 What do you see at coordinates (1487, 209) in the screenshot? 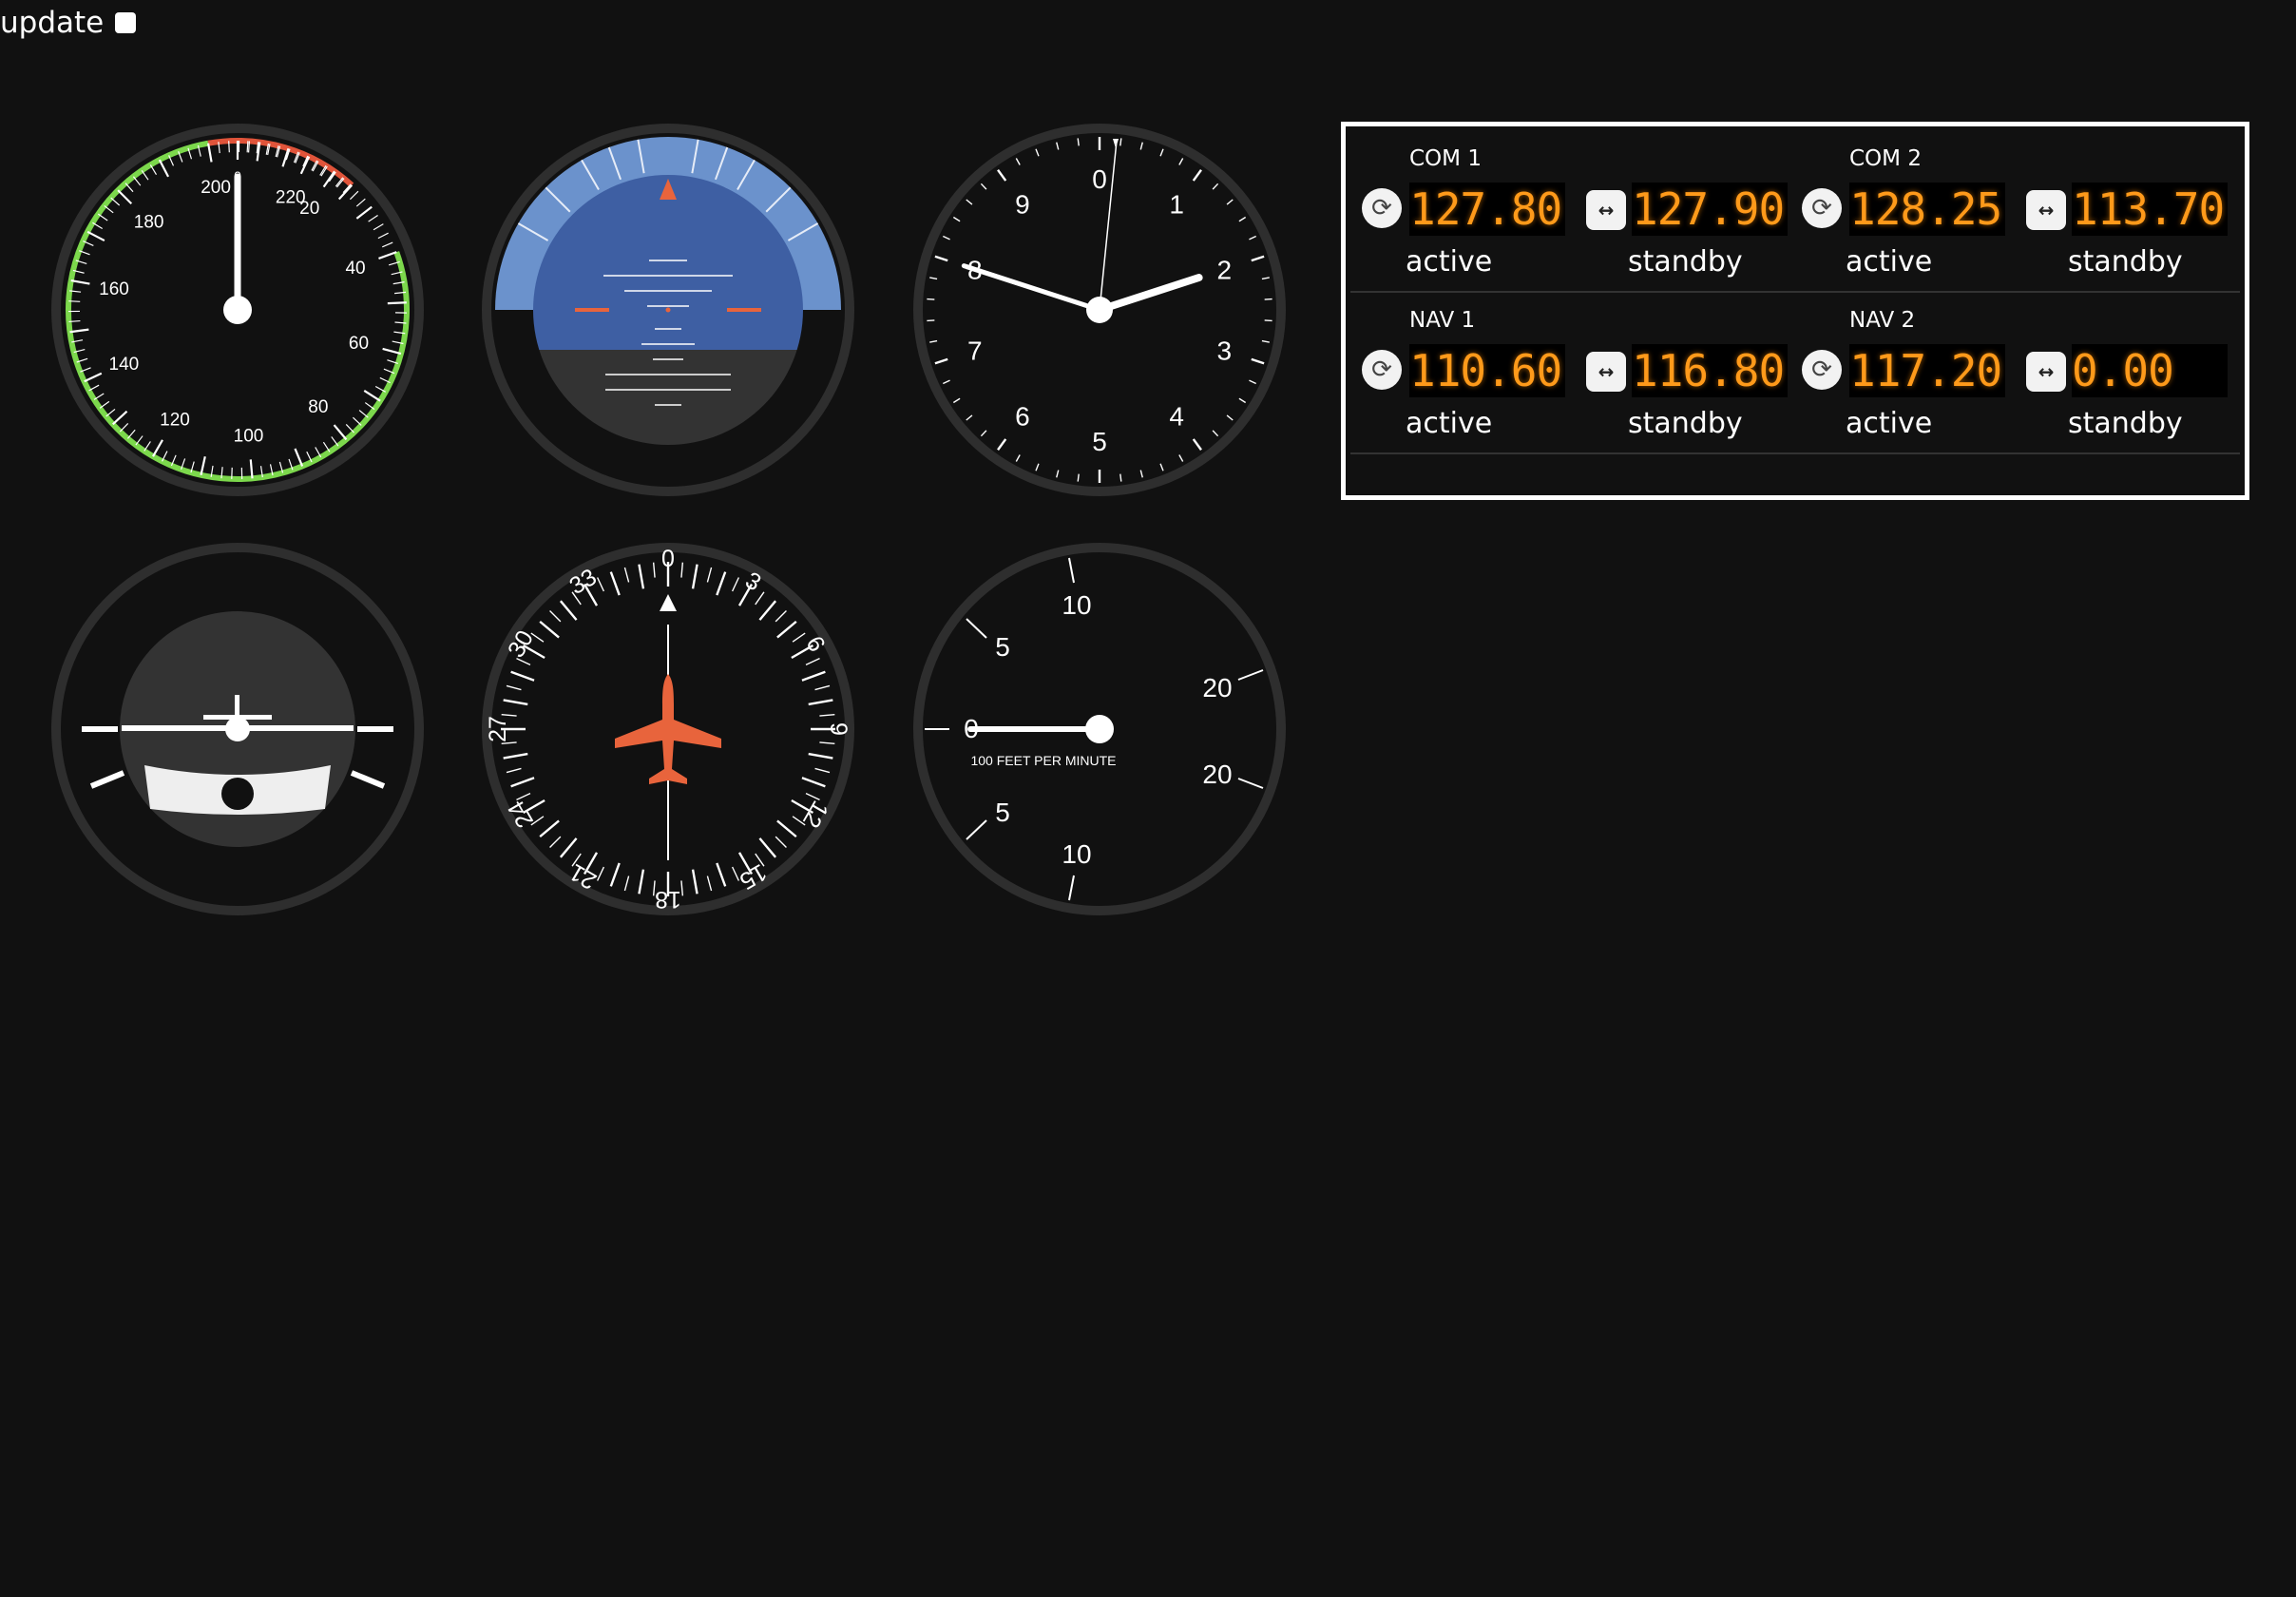
I see `active-frequency: 127.80` at bounding box center [1487, 209].